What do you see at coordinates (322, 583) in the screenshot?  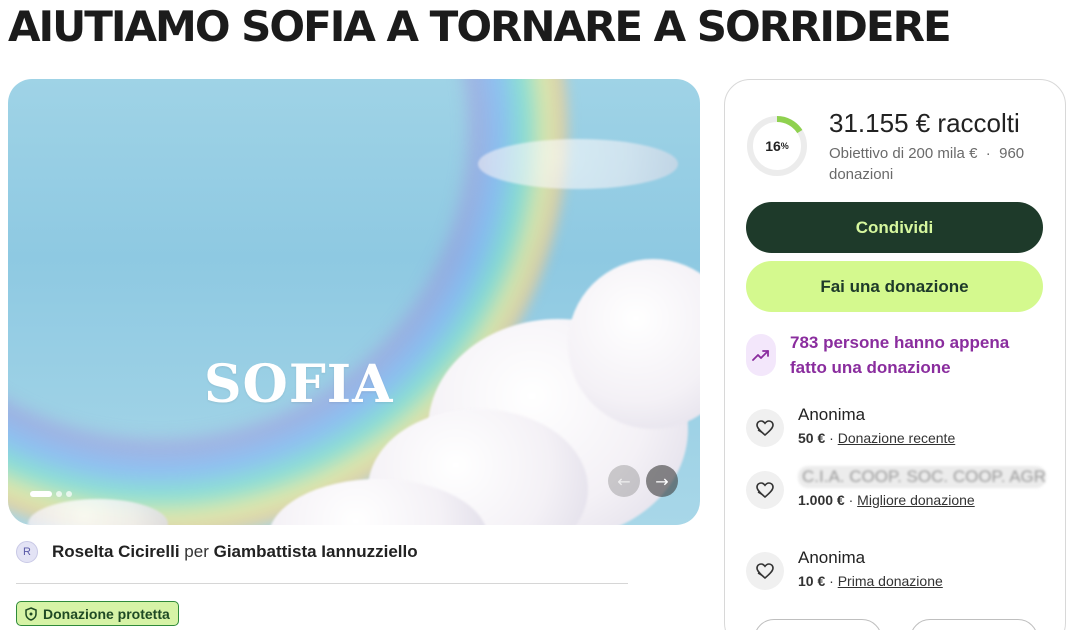 I see `divider` at bounding box center [322, 583].